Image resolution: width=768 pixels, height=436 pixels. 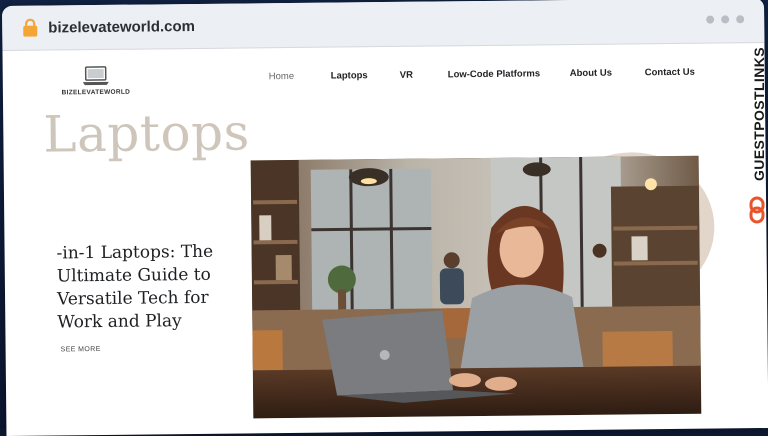 I want to click on see-more-link: SEE MORE, so click(x=81, y=349).